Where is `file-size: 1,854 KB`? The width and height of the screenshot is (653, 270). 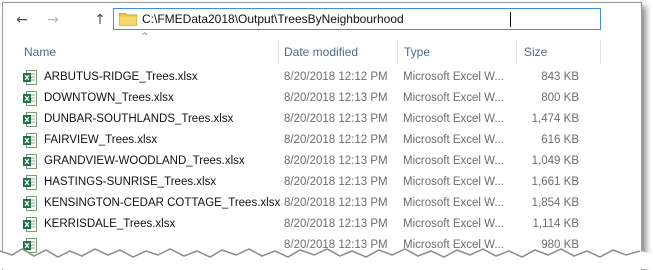 file-size: 1,854 KB is located at coordinates (555, 203).